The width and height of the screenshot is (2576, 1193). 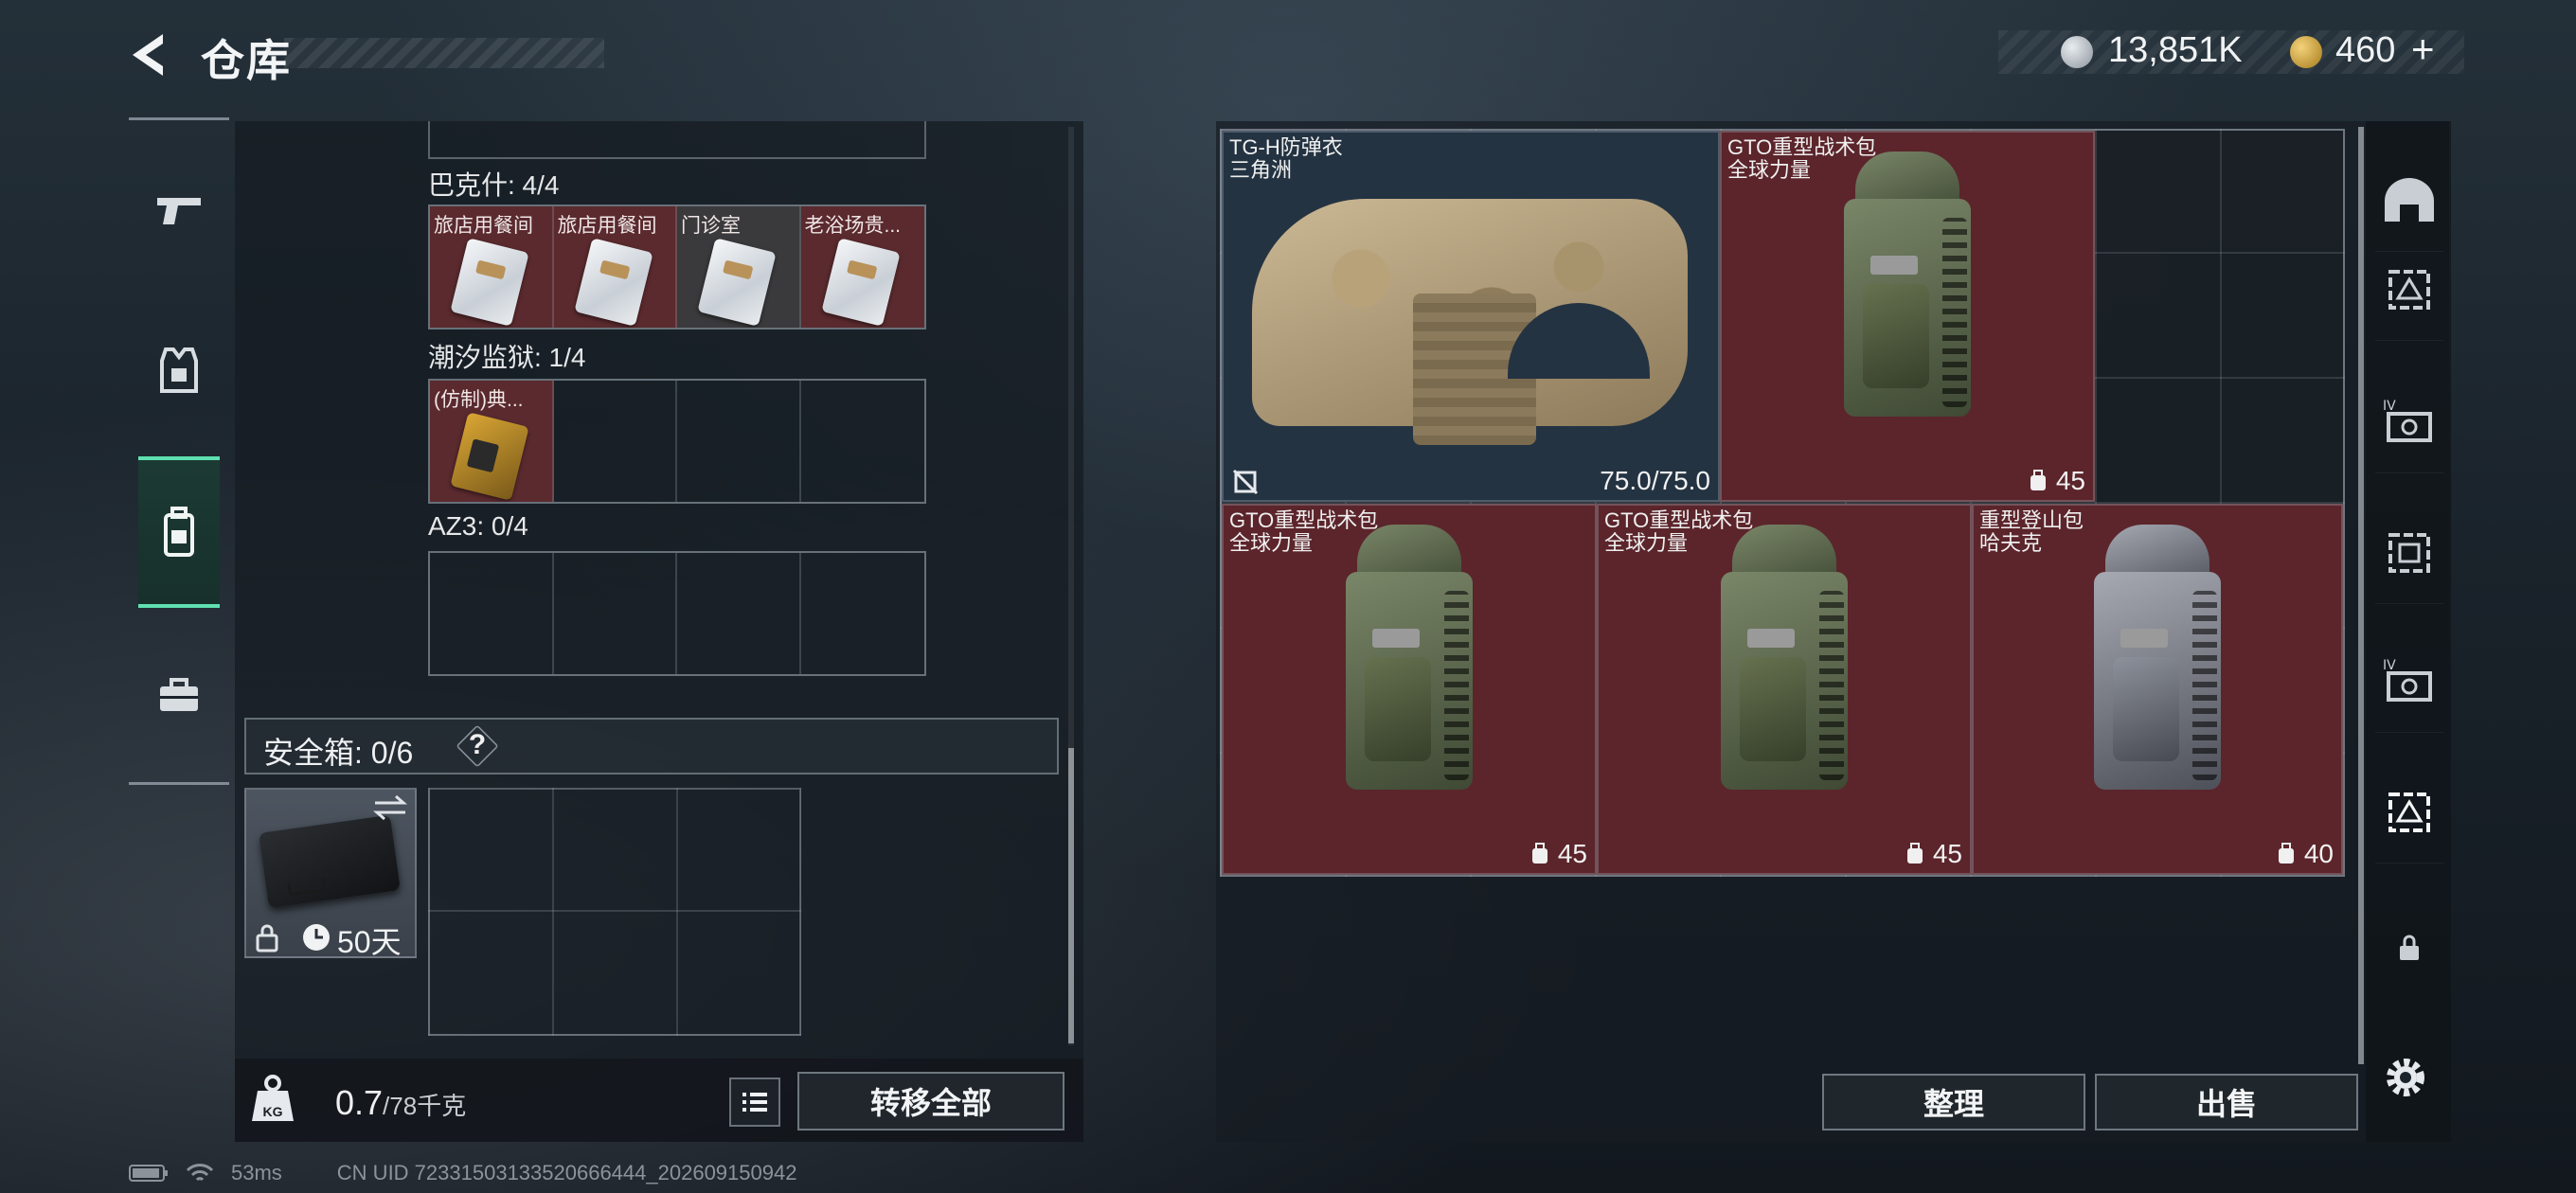 I want to click on battery-icon, so click(x=148, y=1173).